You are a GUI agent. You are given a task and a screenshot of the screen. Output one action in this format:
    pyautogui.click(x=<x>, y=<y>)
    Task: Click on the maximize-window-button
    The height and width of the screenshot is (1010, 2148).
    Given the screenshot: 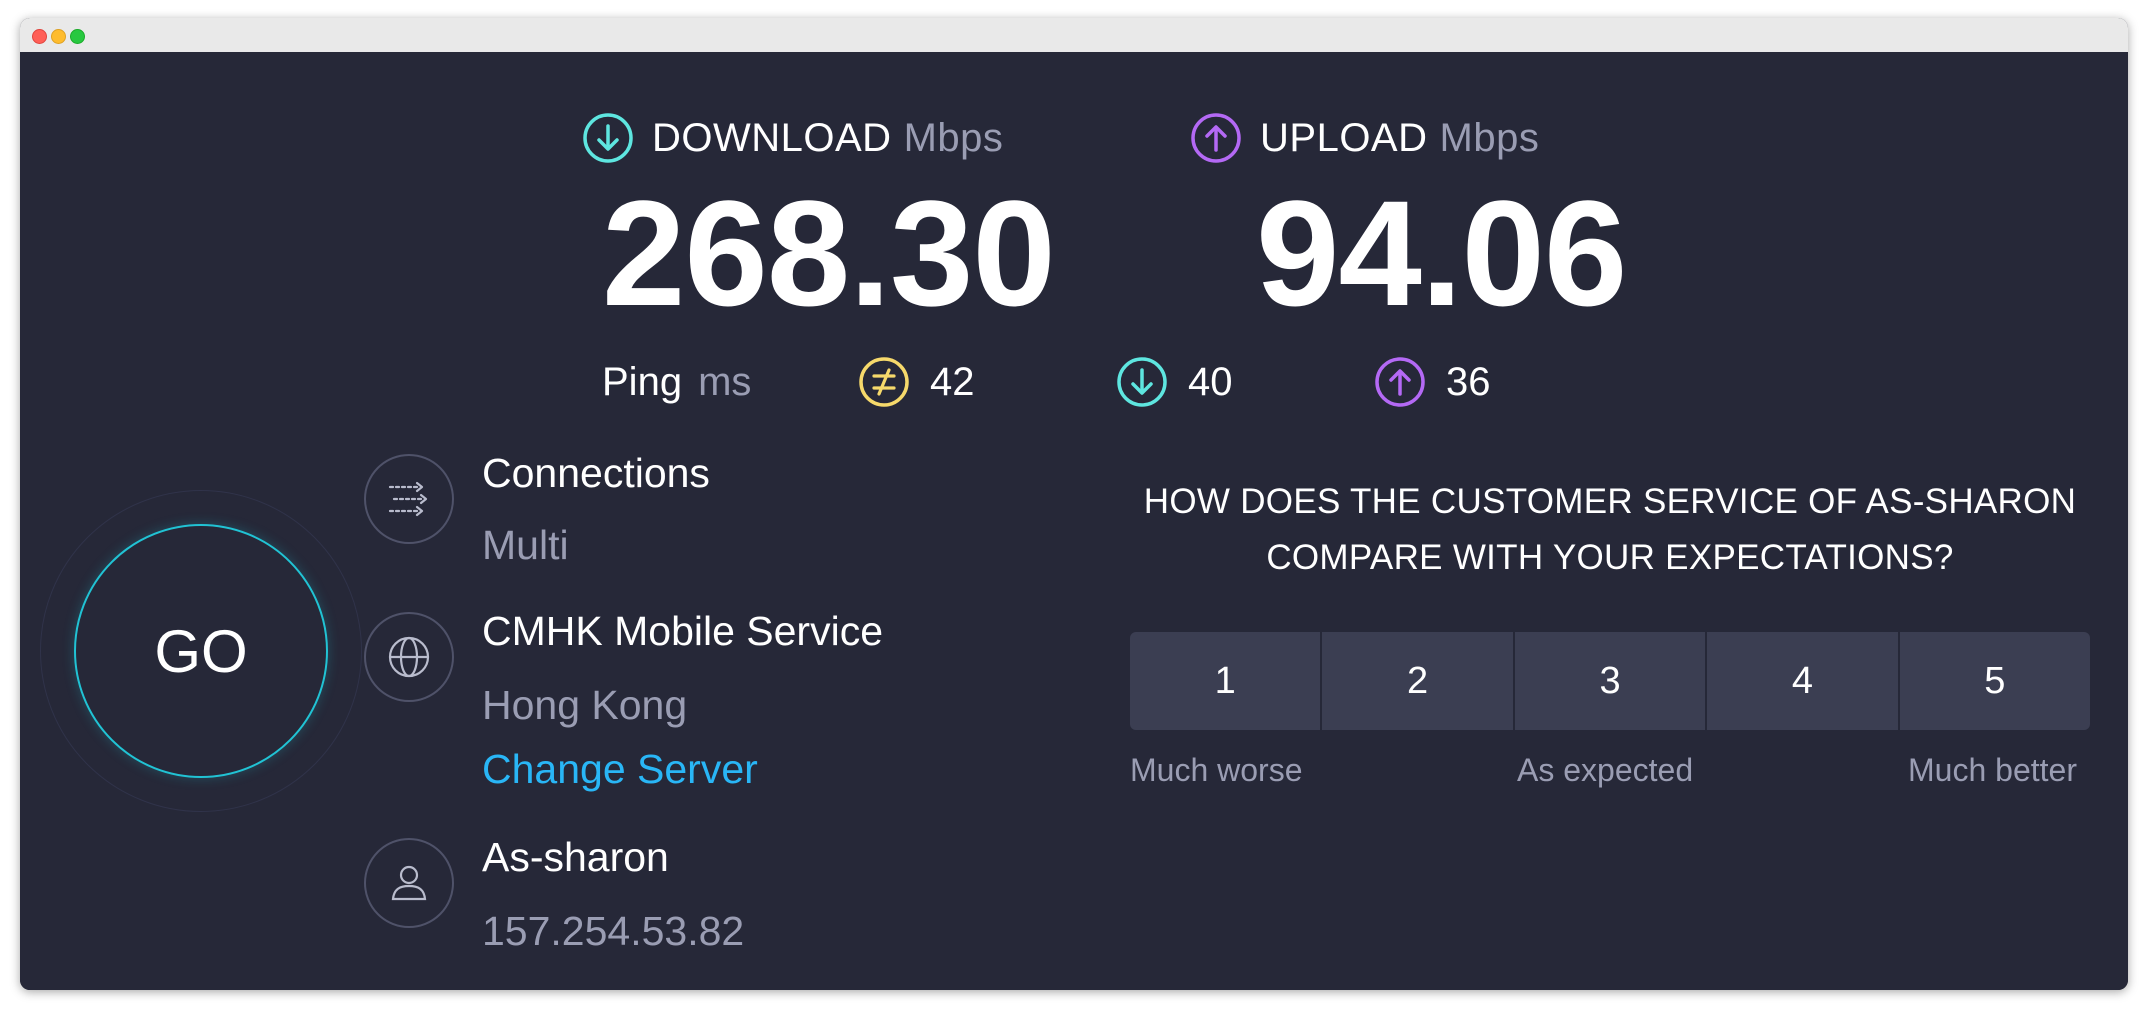 What is the action you would take?
    pyautogui.click(x=77, y=36)
    